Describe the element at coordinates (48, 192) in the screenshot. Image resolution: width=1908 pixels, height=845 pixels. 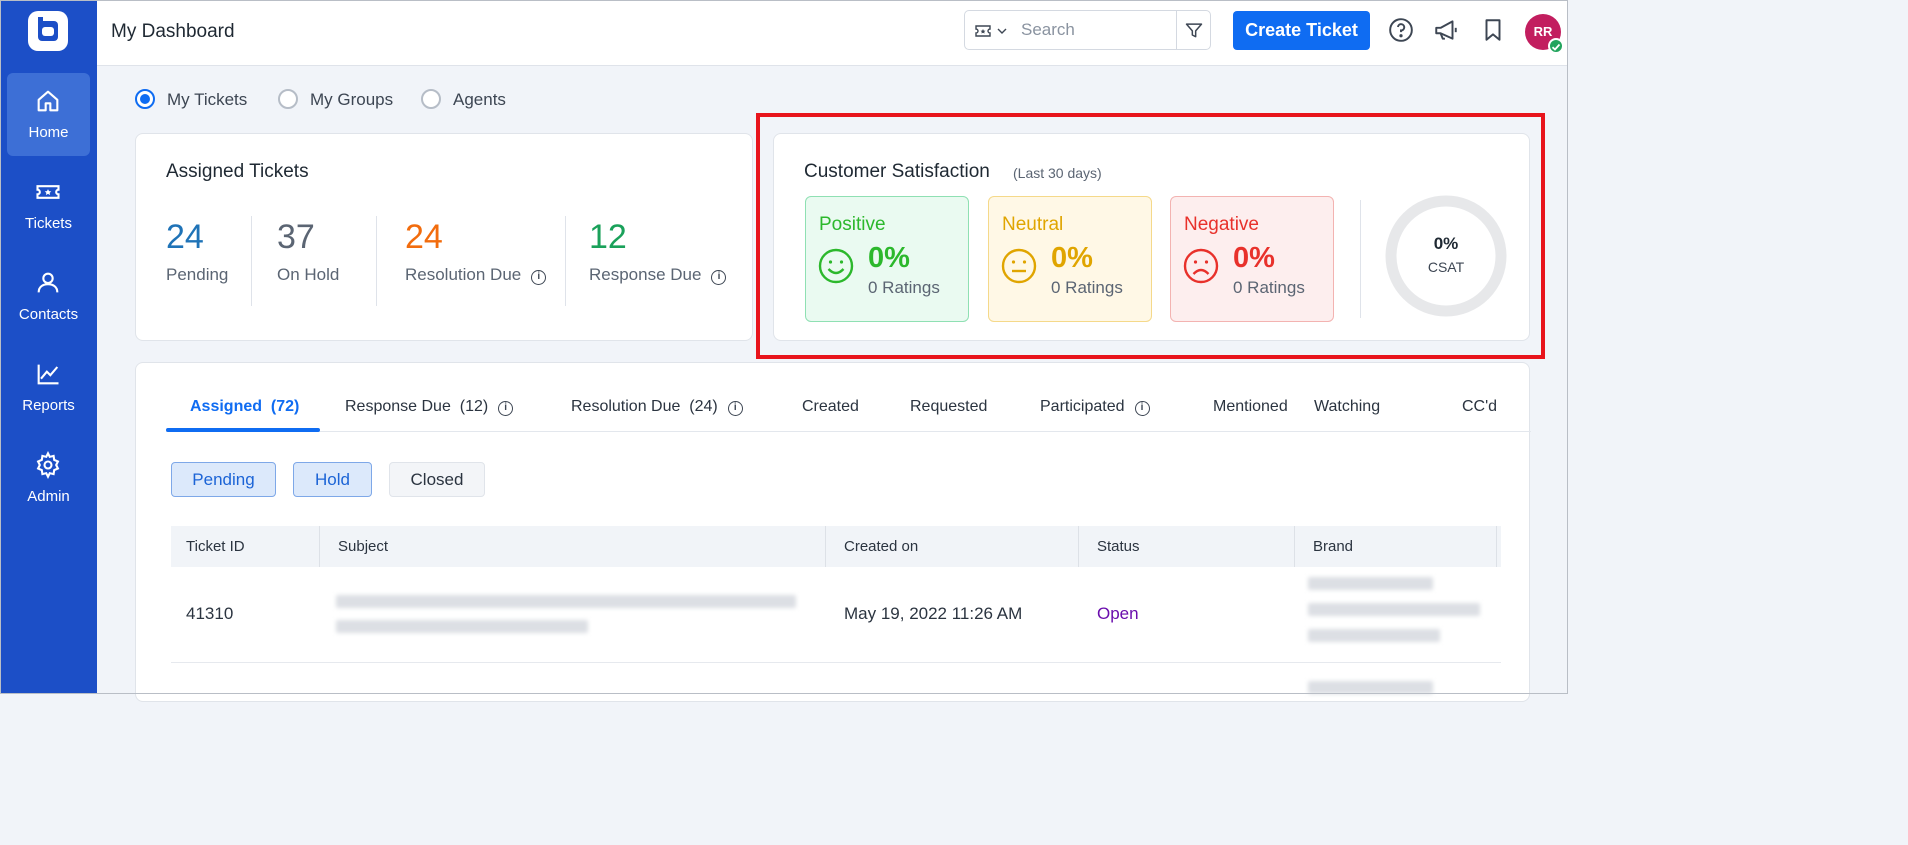
I see `ticket-icon` at that location.